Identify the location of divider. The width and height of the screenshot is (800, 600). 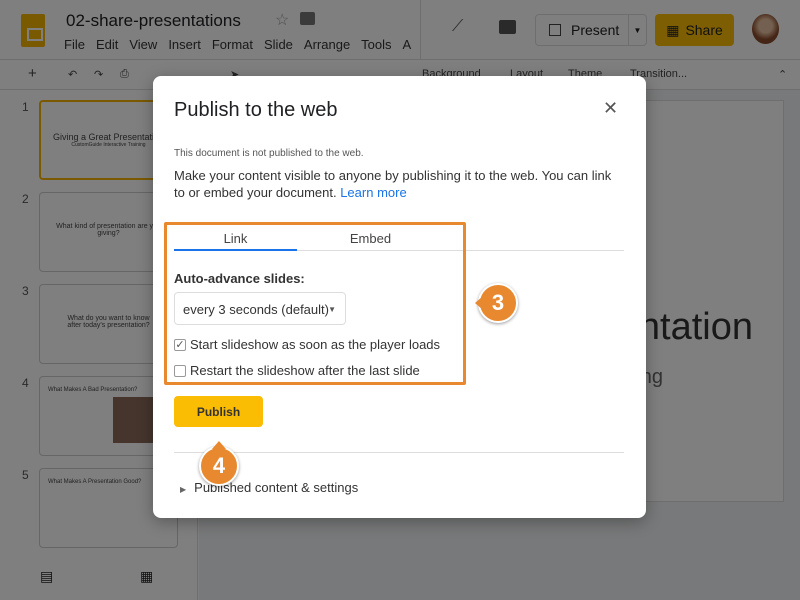
(399, 452).